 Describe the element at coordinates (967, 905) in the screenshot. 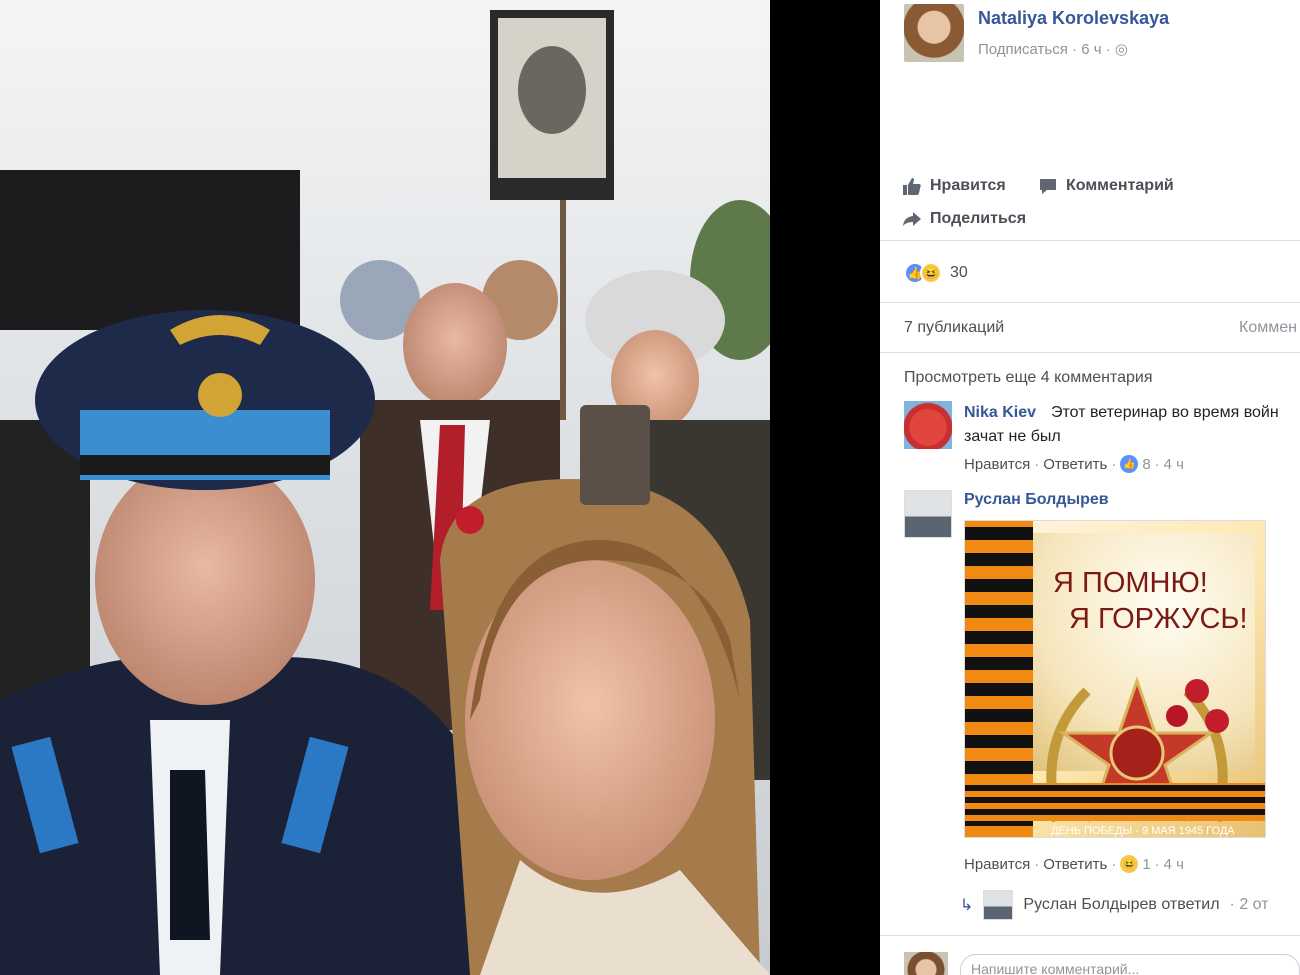

I see `reply-arrow-icon: ↳` at that location.